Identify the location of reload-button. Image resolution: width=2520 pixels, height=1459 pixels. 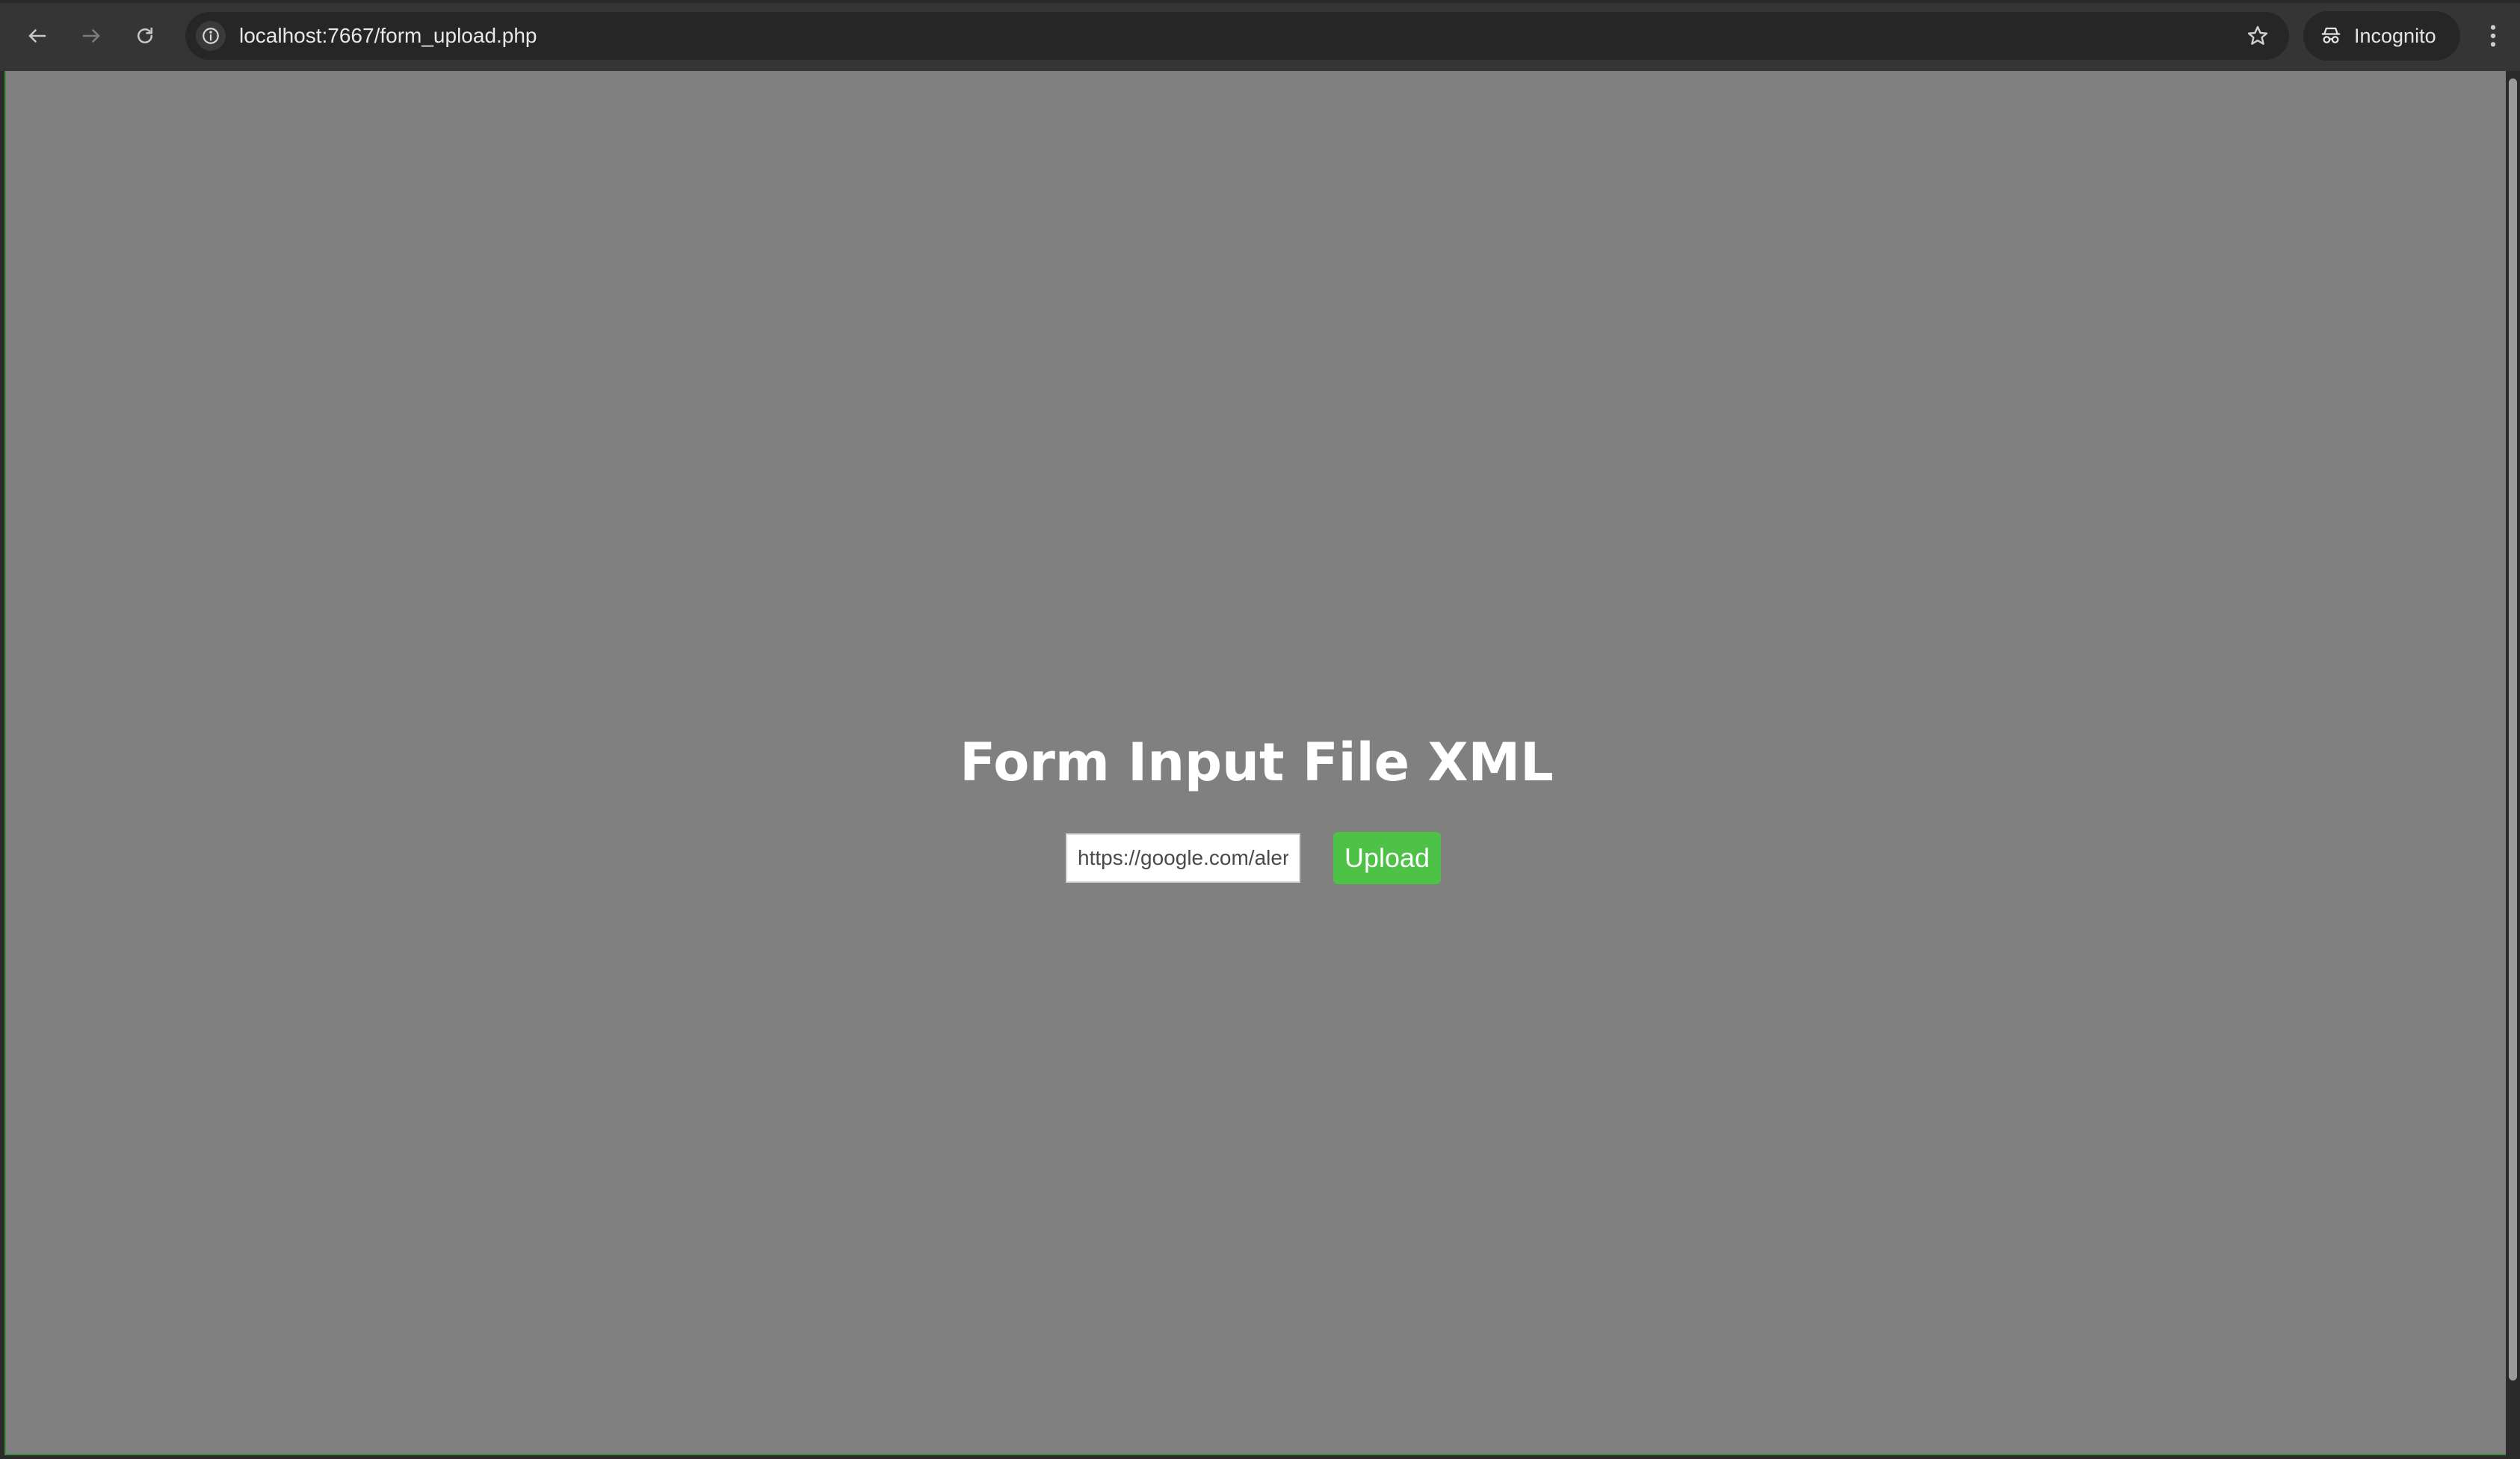
(145, 35).